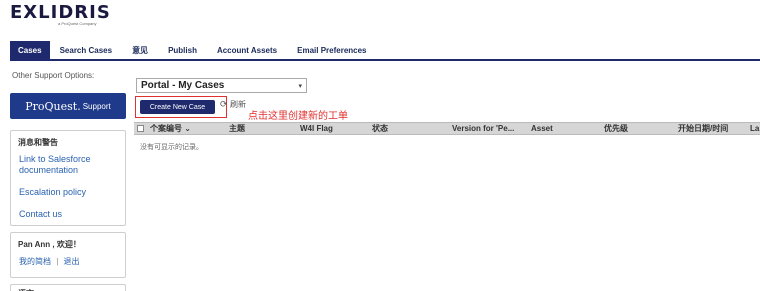 The height and width of the screenshot is (291, 760). I want to click on user-box: Pan Ann , 欢迎！ 我的简档 | 退出, so click(68, 255).